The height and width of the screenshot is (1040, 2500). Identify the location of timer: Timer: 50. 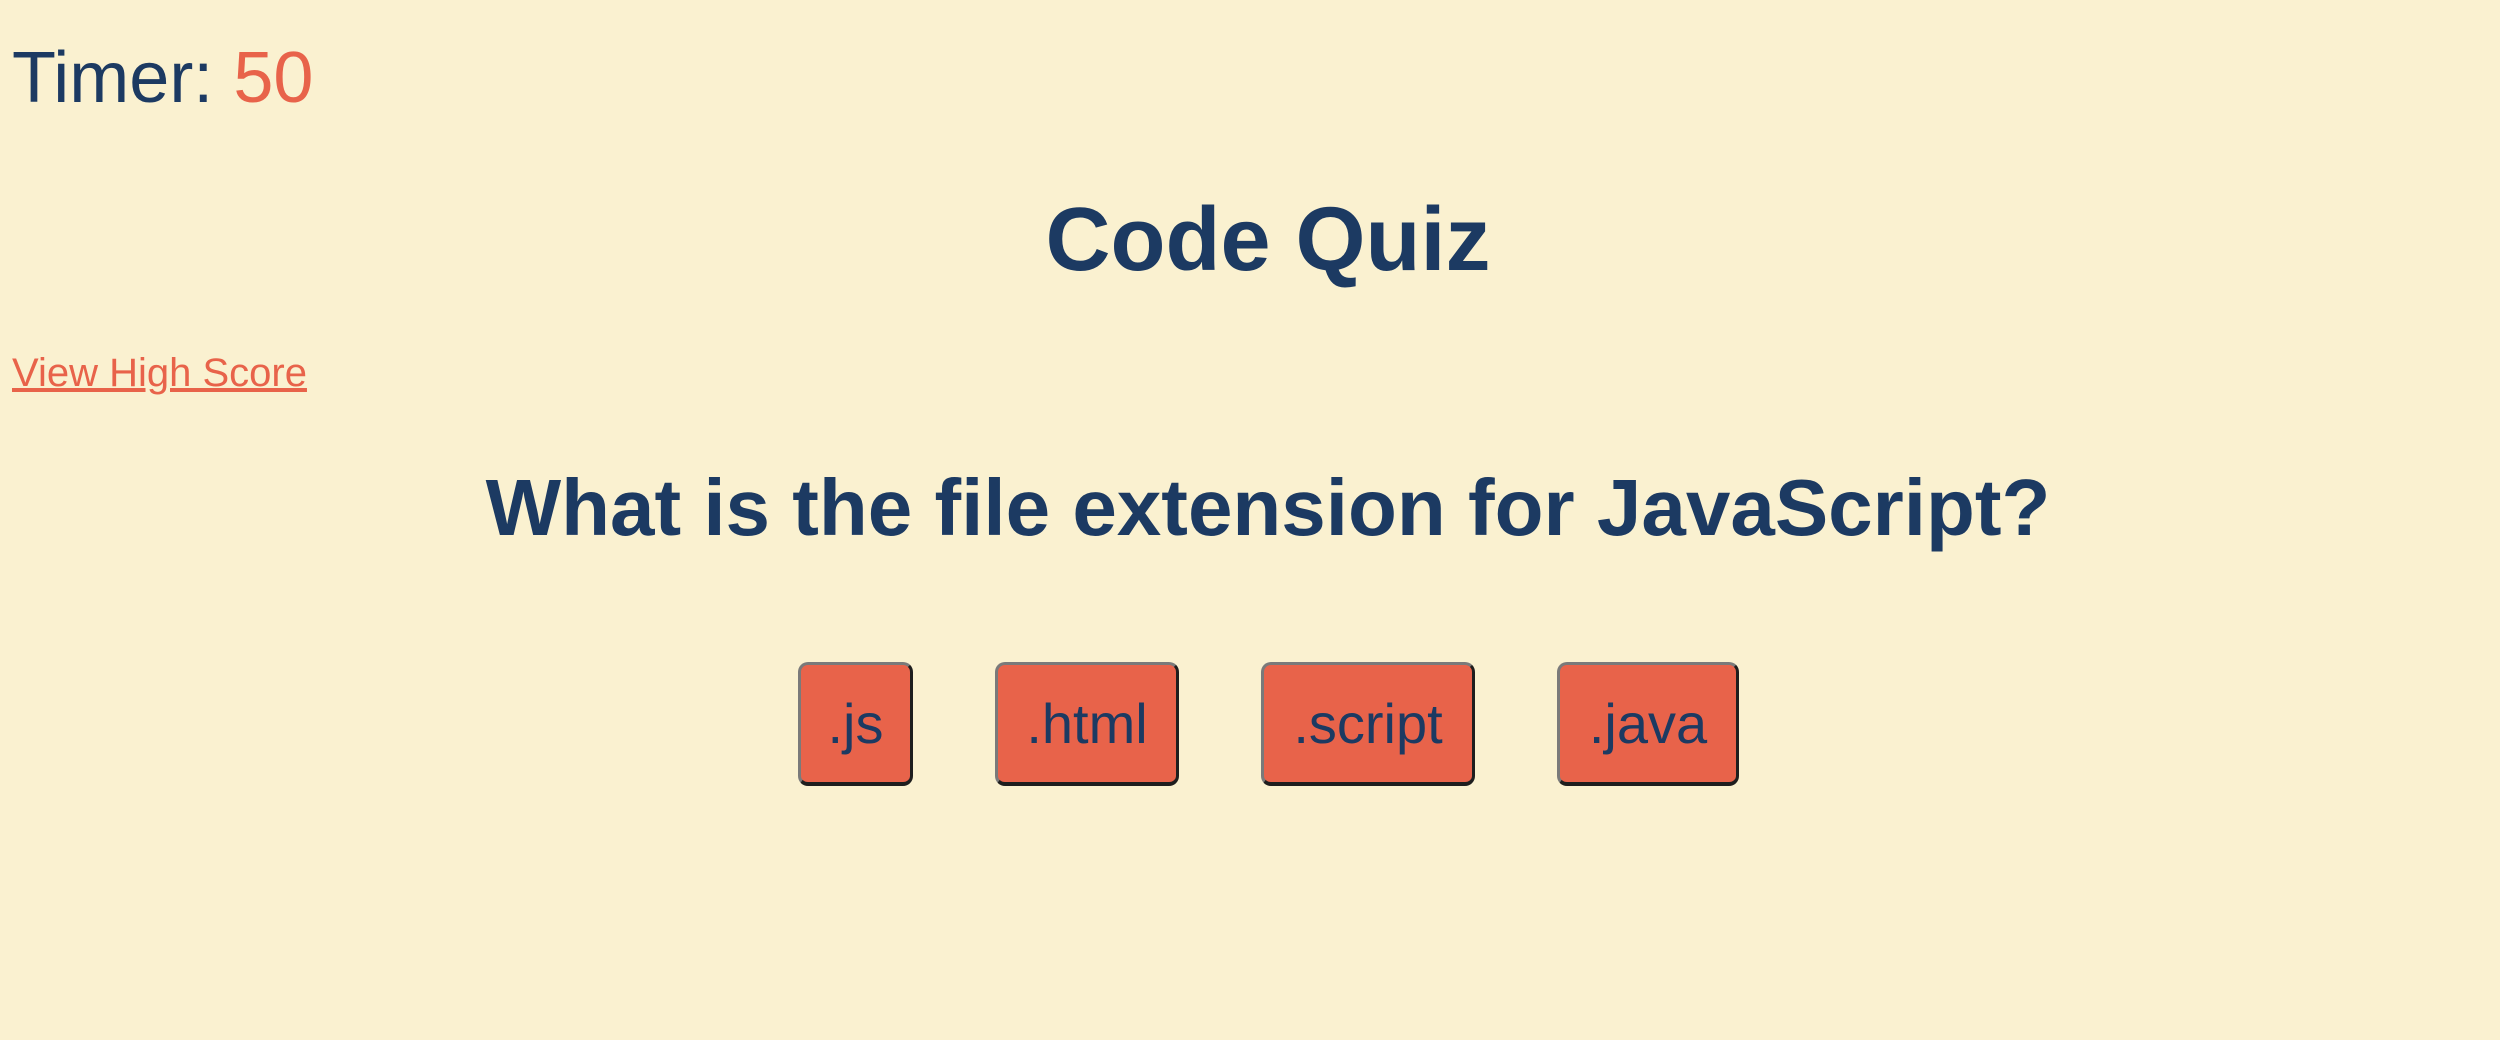
(162, 78).